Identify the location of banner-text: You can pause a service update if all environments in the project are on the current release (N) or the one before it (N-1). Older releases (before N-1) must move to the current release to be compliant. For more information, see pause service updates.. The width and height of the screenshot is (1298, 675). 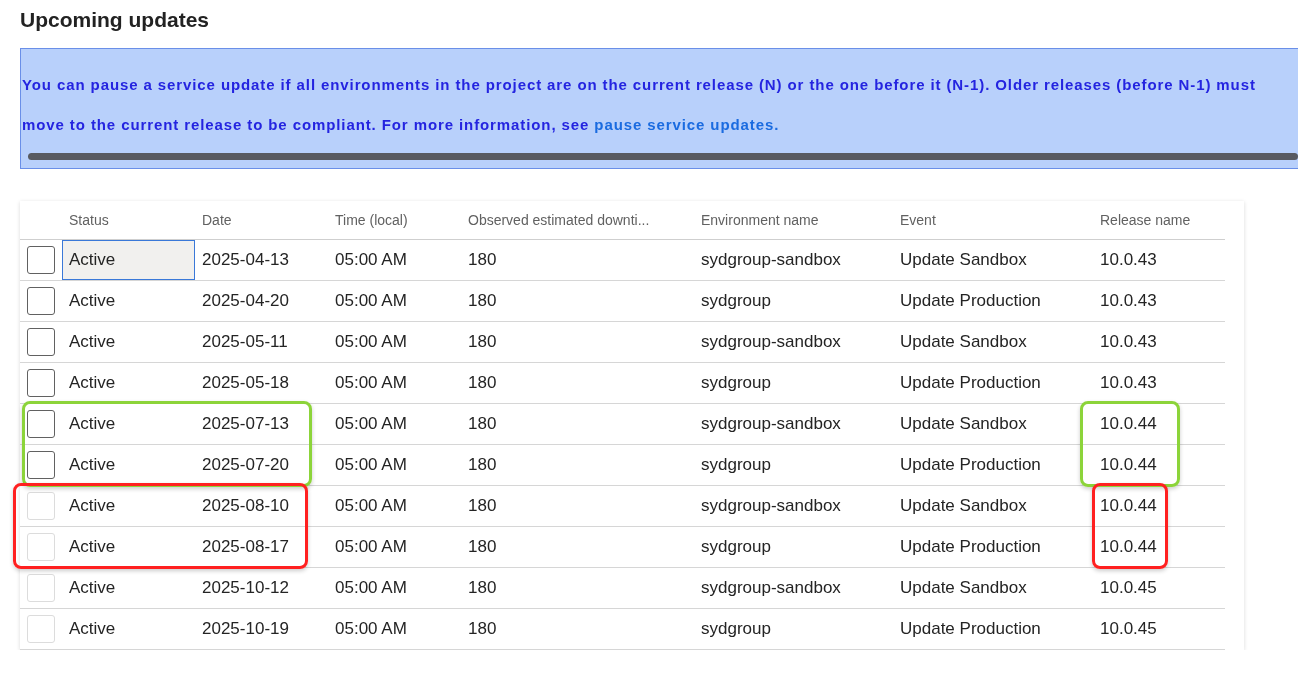
(639, 105).